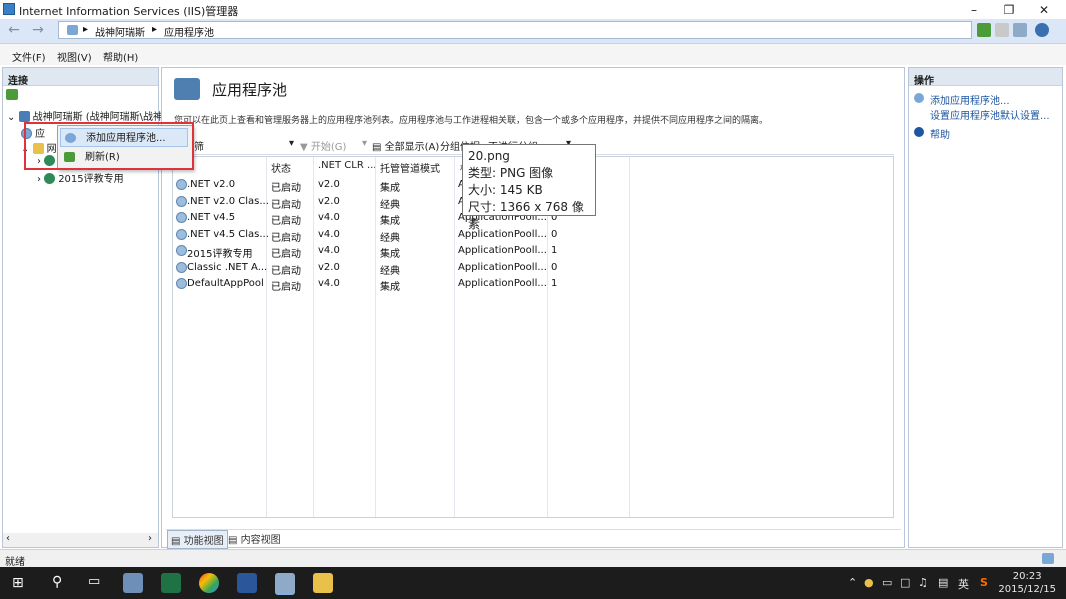 The height and width of the screenshot is (599, 1066). Describe the element at coordinates (869, 582) in the screenshot. I see `user-icon: ●` at that location.